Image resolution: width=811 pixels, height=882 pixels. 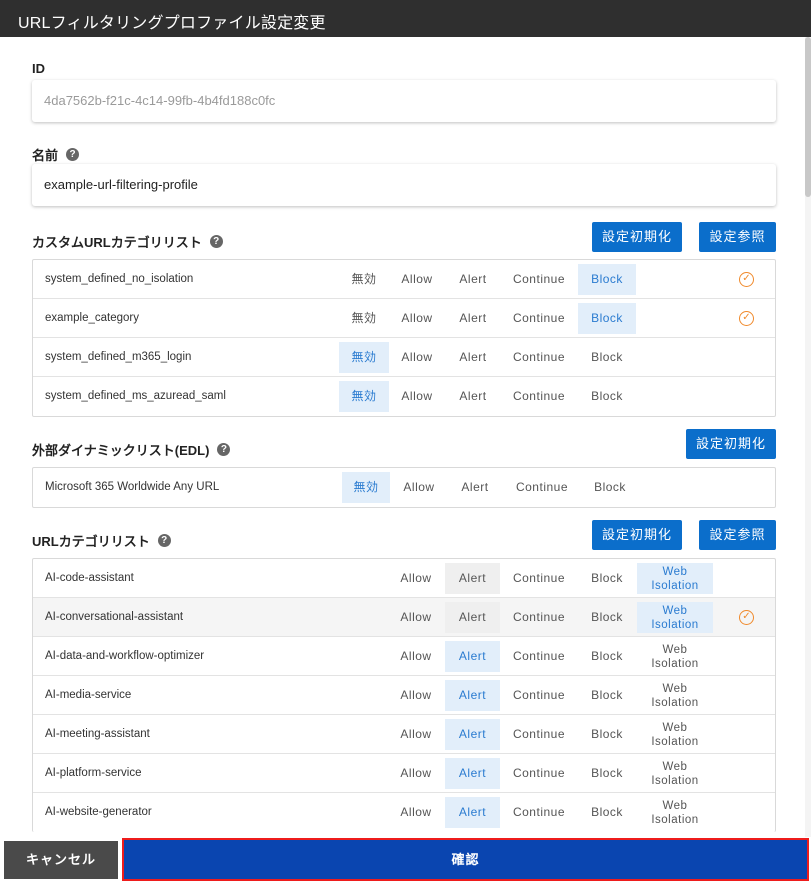 What do you see at coordinates (91, 541) in the screenshot?
I see `url-categories-label-text: URLカテゴリリスト` at bounding box center [91, 541].